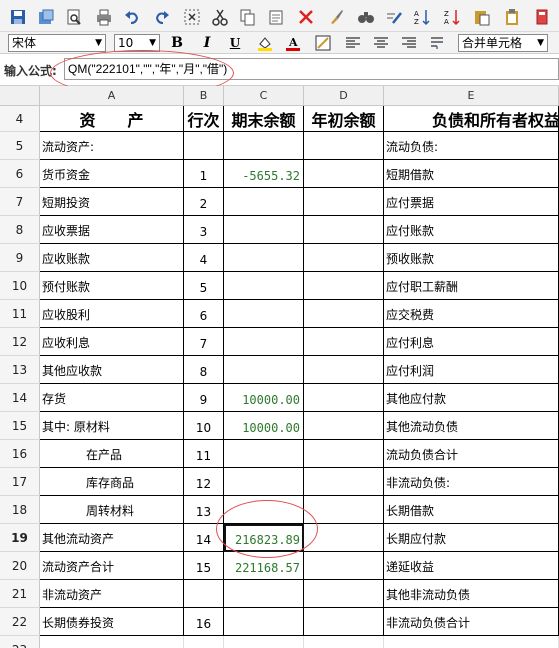 Image resolution: width=559 pixels, height=648 pixels. I want to click on cell-E14: 其他应付款, so click(471, 398).